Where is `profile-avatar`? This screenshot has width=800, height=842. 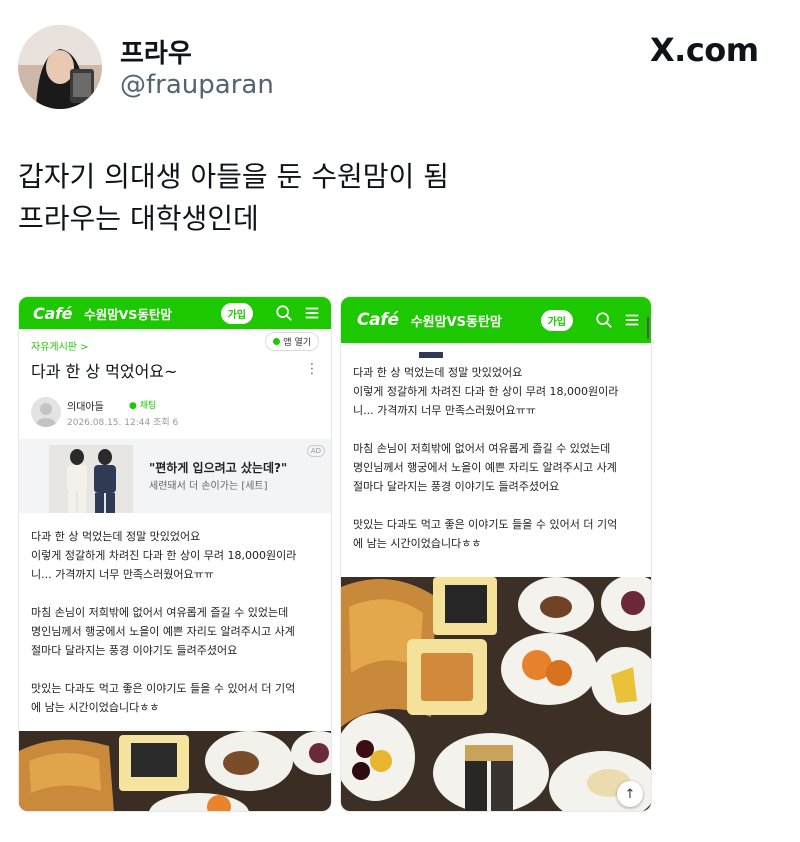 profile-avatar is located at coordinates (60, 67).